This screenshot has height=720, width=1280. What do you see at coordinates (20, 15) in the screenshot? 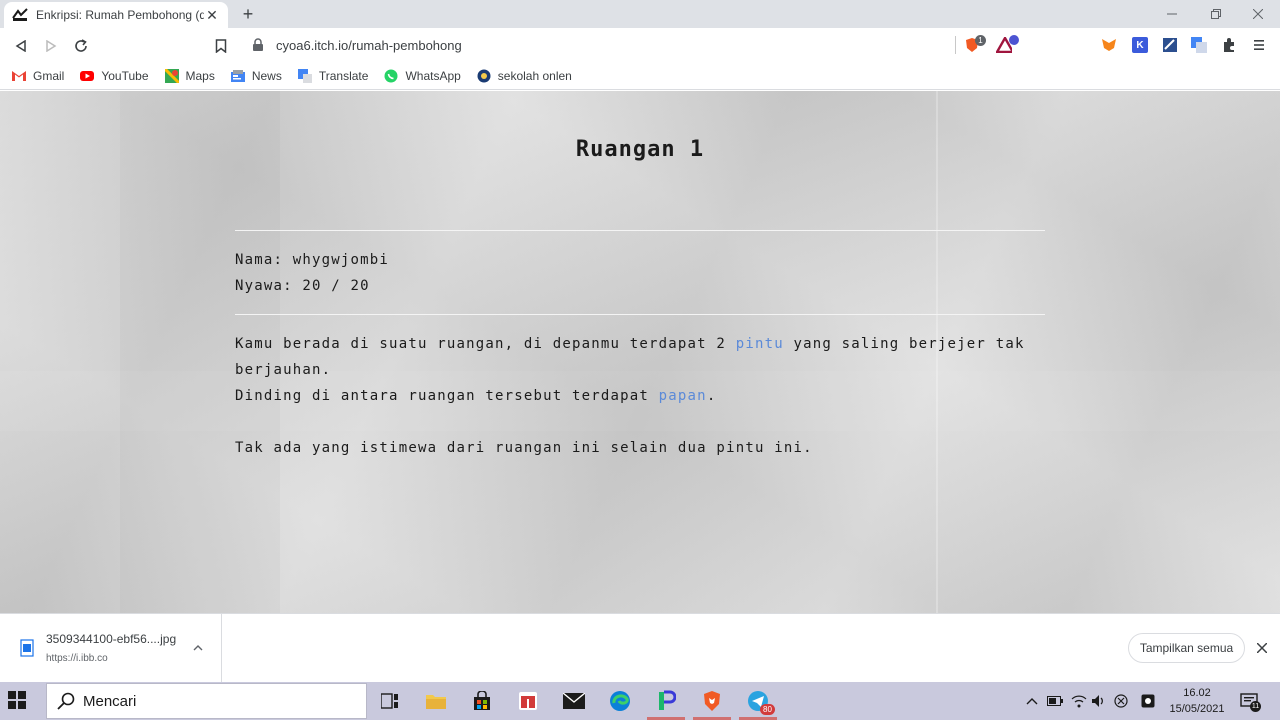
I see `itchio-favicon-icon` at bounding box center [20, 15].